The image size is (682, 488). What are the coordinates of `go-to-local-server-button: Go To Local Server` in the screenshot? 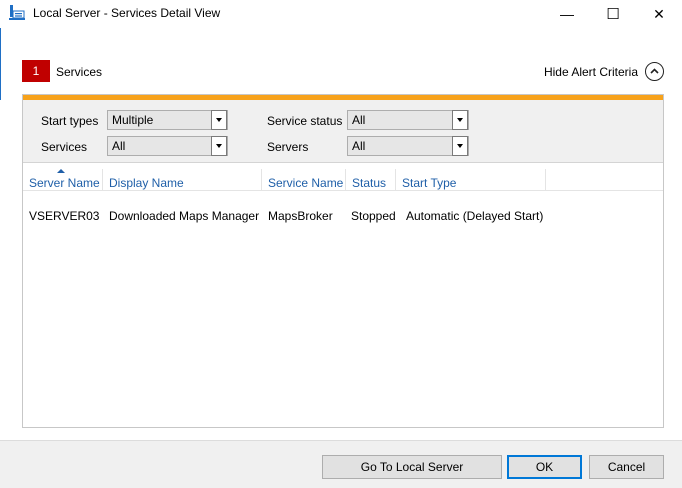 It's located at (412, 467).